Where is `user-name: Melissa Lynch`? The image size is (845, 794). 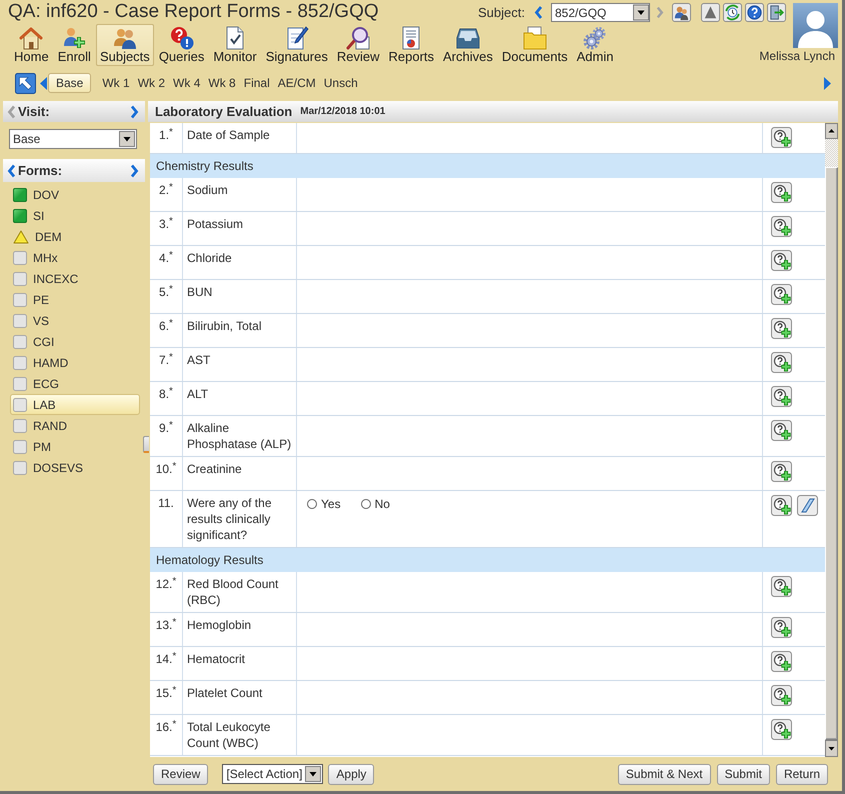 user-name: Melissa Lynch is located at coordinates (797, 57).